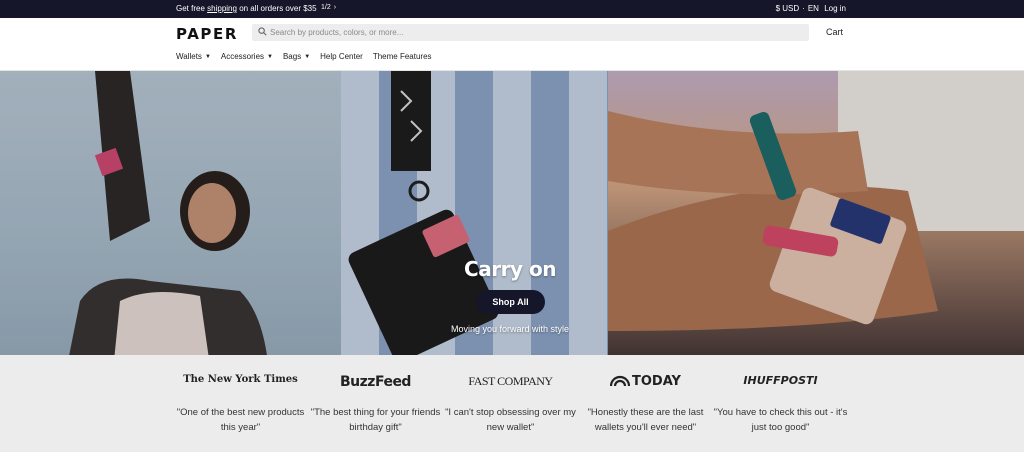 Image resolution: width=1024 pixels, height=470 pixels. Describe the element at coordinates (240, 420) in the screenshot. I see `press-quote: "One of the best new products this year"` at that location.